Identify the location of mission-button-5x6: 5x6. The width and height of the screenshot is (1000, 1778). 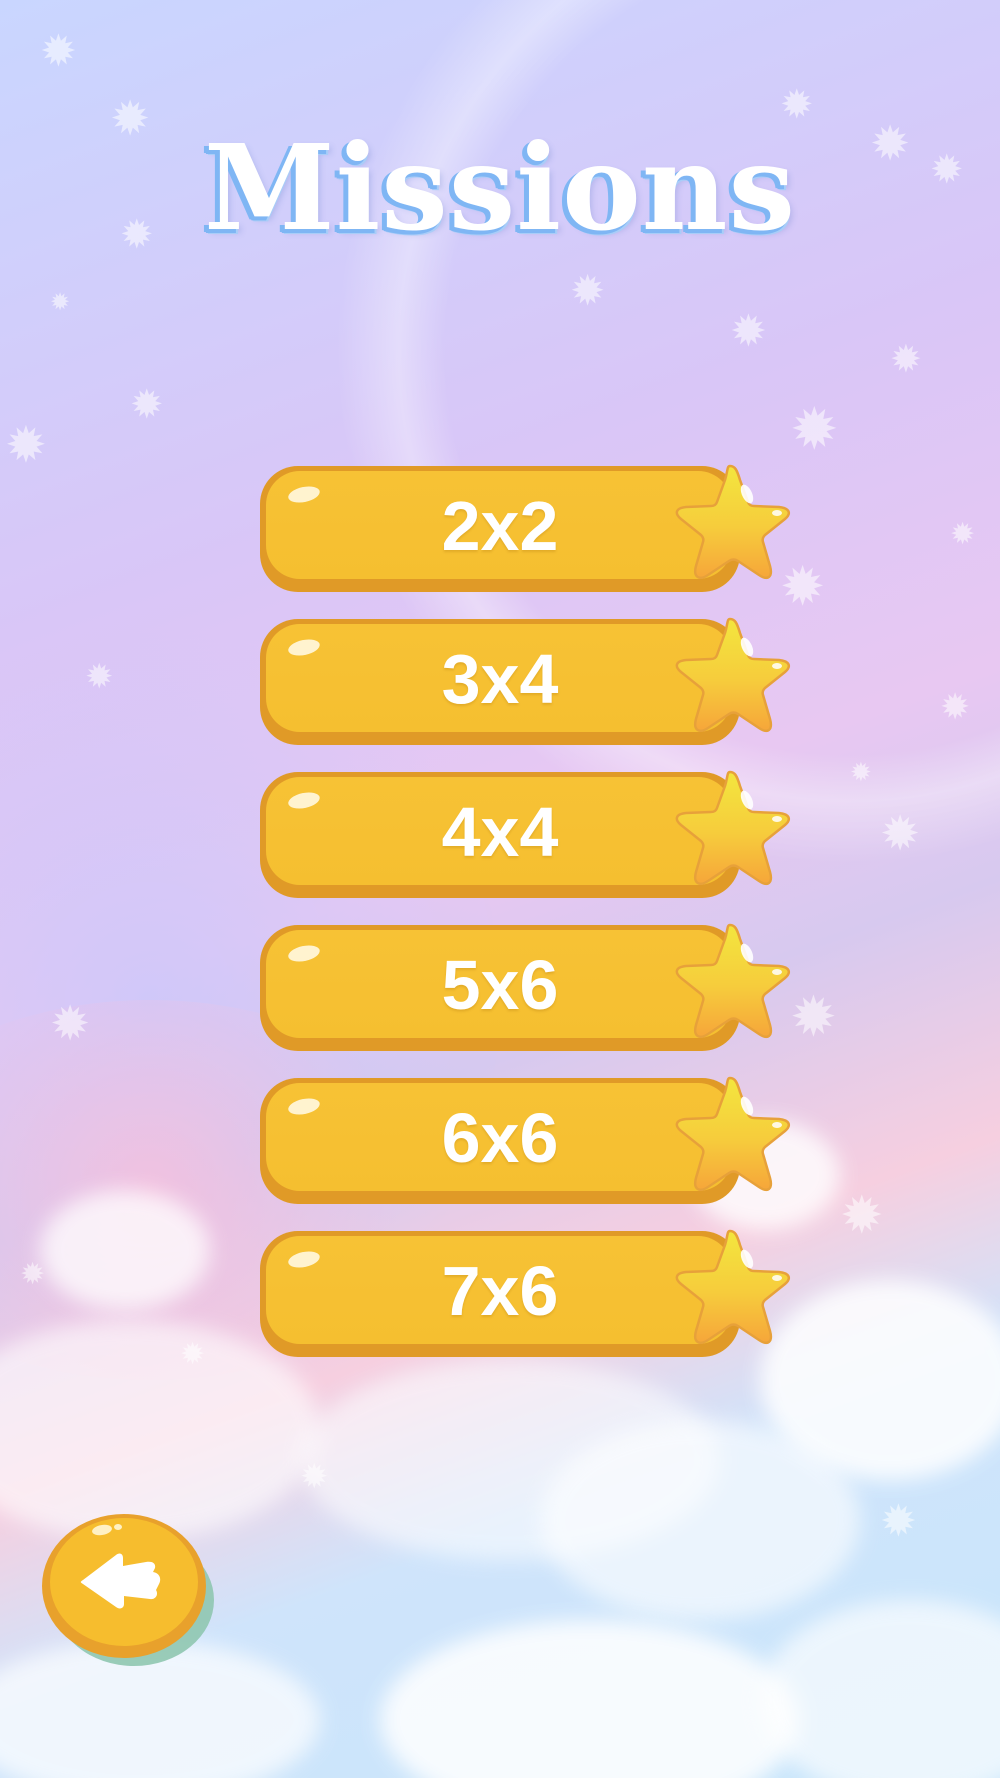
(530, 987).